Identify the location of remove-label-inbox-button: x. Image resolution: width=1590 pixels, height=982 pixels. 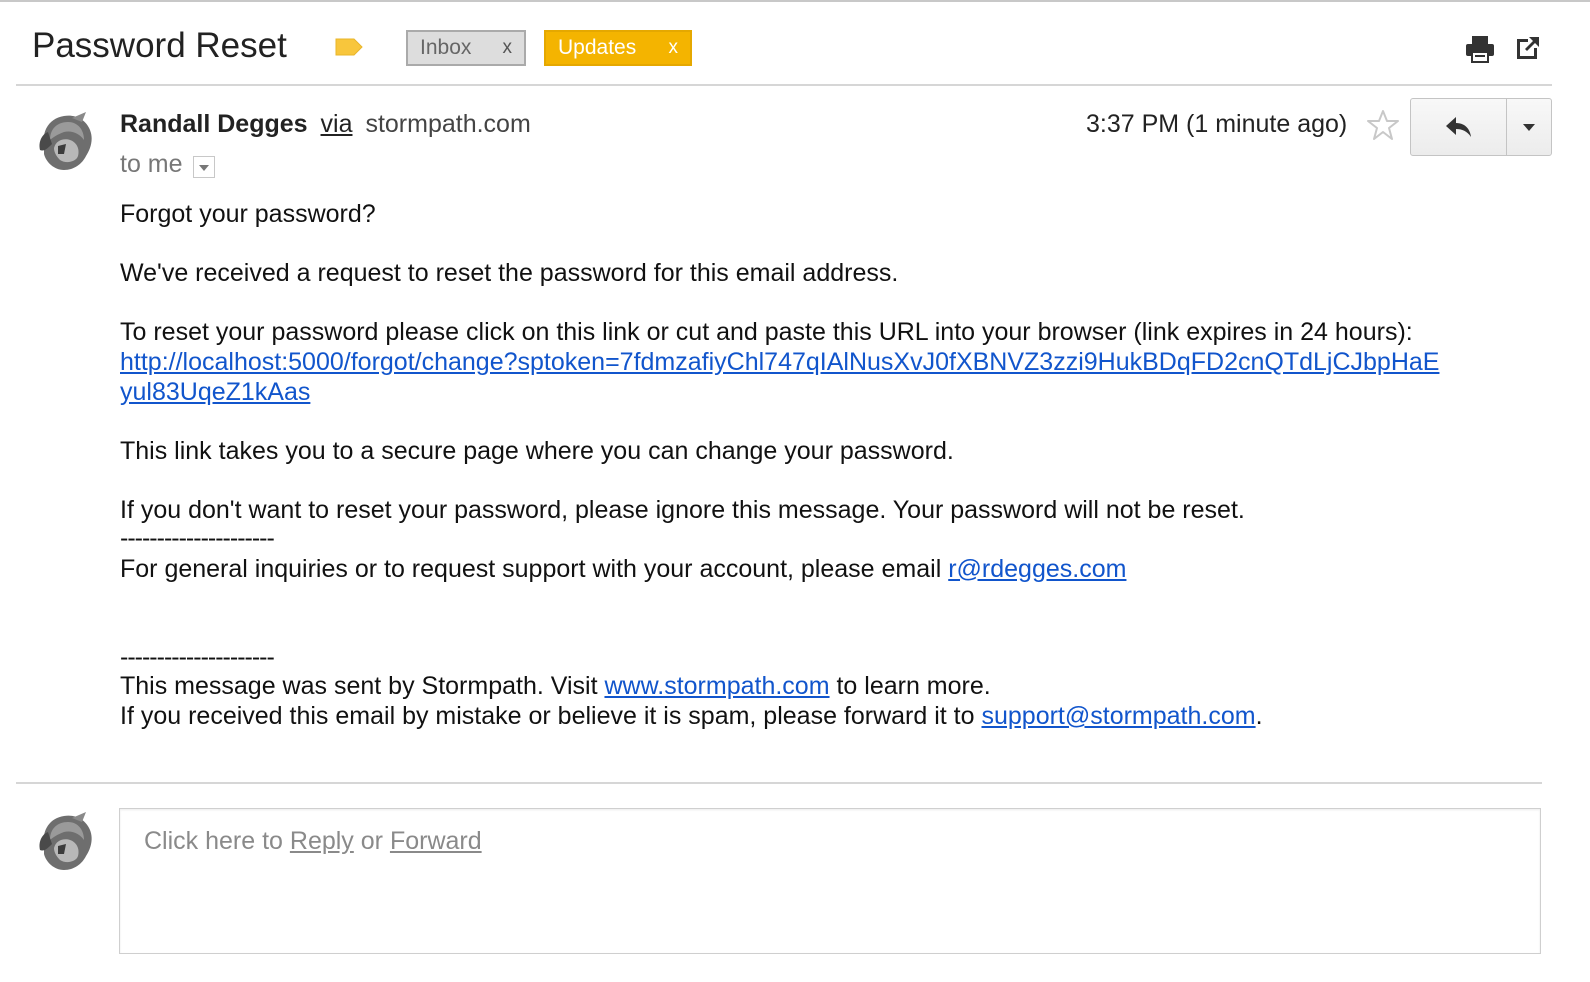
(508, 48).